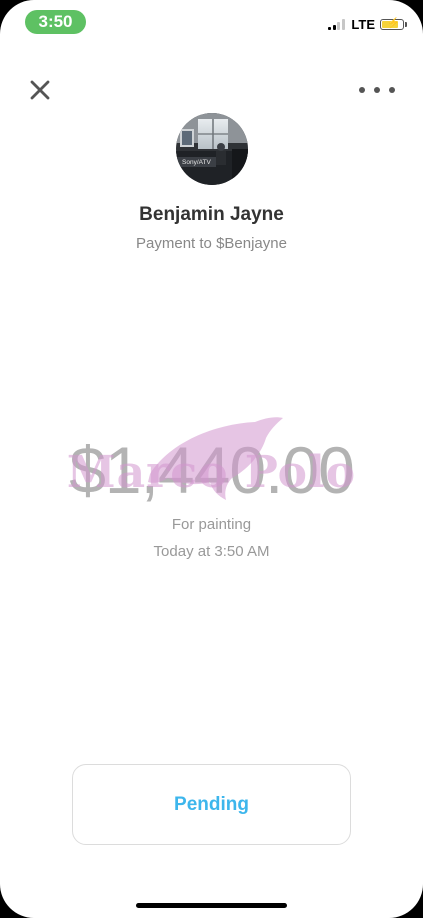 Image resolution: width=423 pixels, height=918 pixels. What do you see at coordinates (211, 905) in the screenshot?
I see `home-indicator` at bounding box center [211, 905].